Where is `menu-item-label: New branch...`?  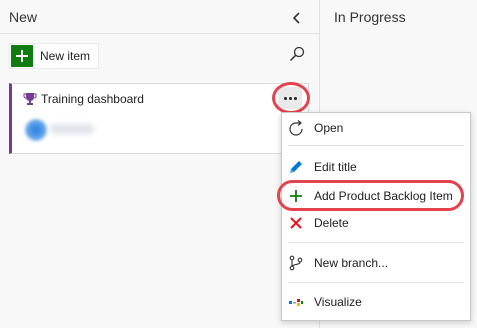
menu-item-label: New branch... is located at coordinates (351, 263).